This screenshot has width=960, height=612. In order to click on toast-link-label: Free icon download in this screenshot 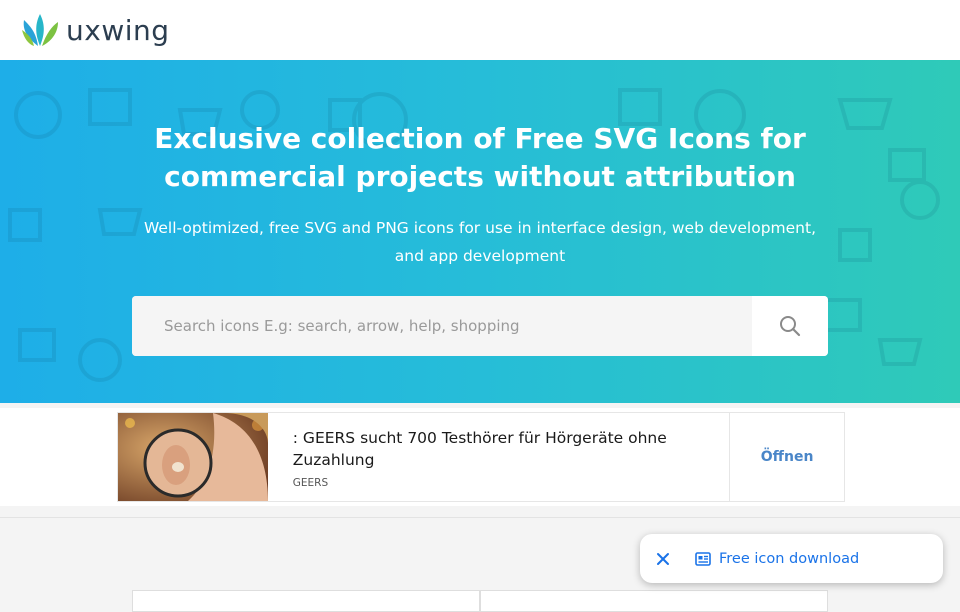, I will do `click(789, 558)`.